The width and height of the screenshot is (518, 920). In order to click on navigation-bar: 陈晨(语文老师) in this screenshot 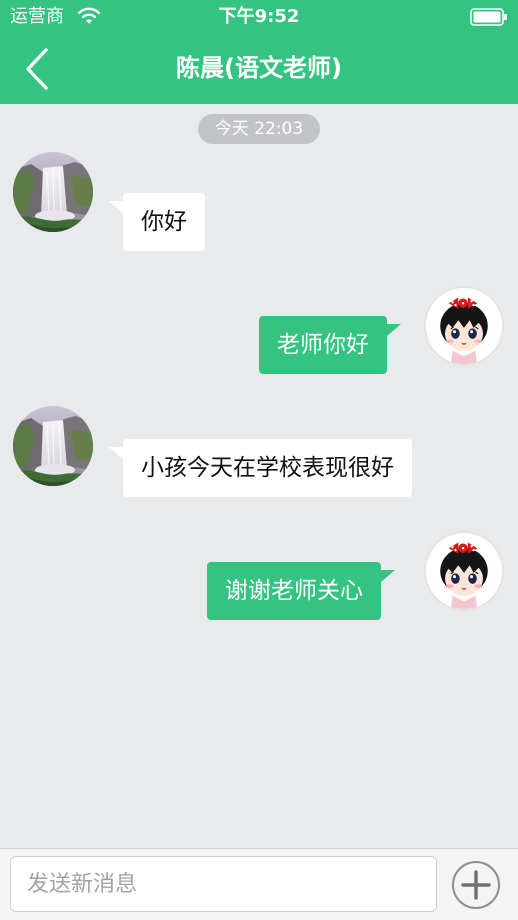, I will do `click(259, 69)`.